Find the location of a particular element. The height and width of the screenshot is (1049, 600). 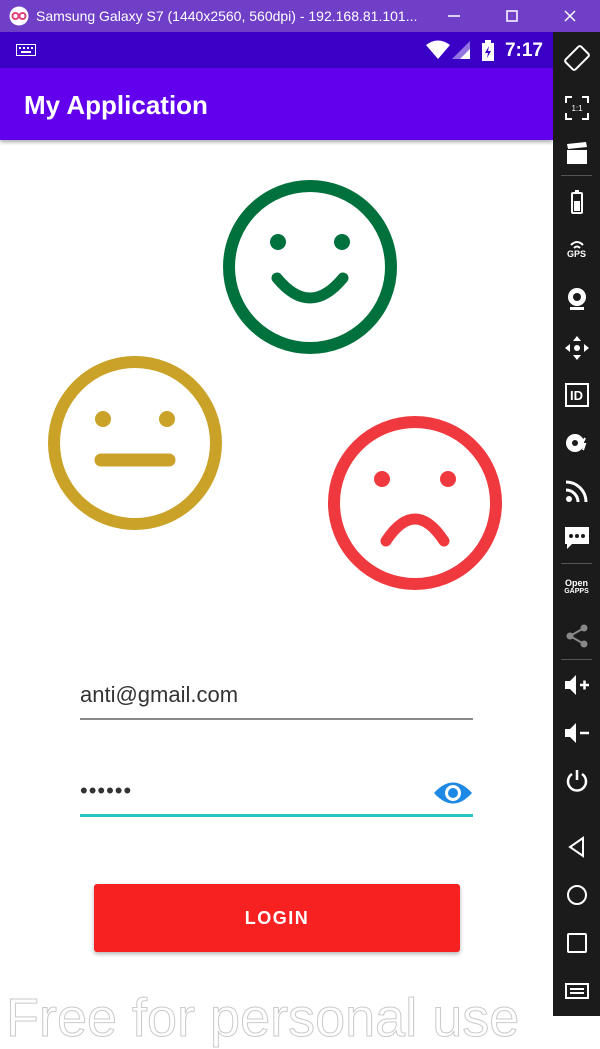

cast-icon is located at coordinates (577, 491).